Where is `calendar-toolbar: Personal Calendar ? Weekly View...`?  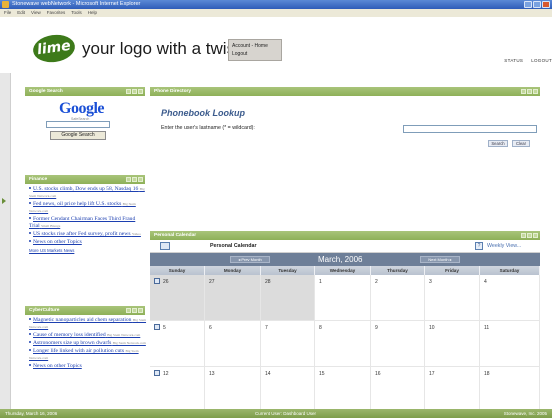
calendar-toolbar: Personal Calendar ? Weekly View... is located at coordinates (345, 246).